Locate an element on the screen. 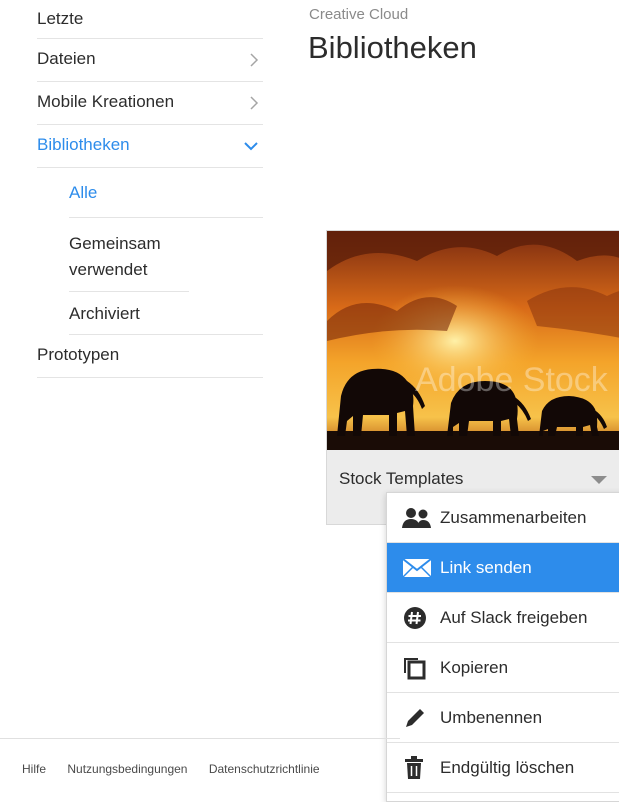 The height and width of the screenshot is (802, 619). footer-link-datenschutzrichtlinie: Datenschutzrichtlinie is located at coordinates (264, 769).